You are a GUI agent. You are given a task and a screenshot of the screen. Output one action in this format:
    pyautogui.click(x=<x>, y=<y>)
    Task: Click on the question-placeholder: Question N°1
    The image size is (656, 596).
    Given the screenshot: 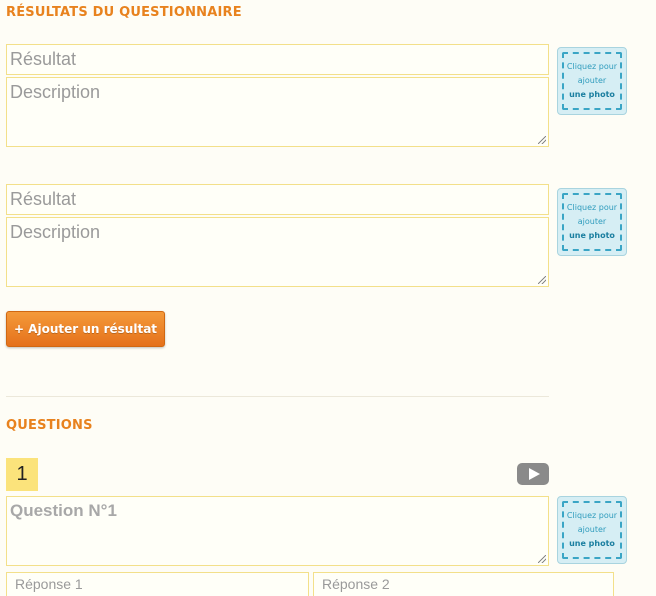 What is the action you would take?
    pyautogui.click(x=63, y=510)
    